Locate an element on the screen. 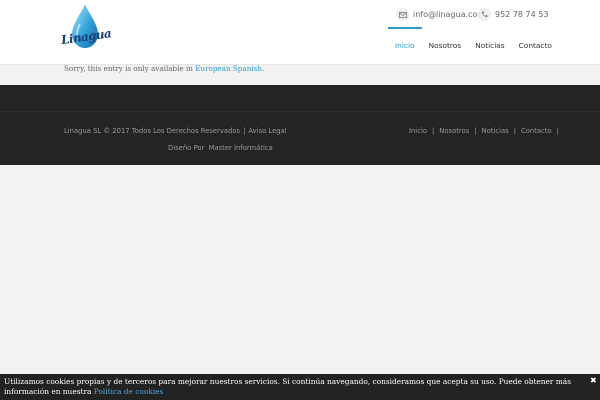 The height and width of the screenshot is (400, 600). contact-email: info@linagua.com is located at coordinates (440, 14).